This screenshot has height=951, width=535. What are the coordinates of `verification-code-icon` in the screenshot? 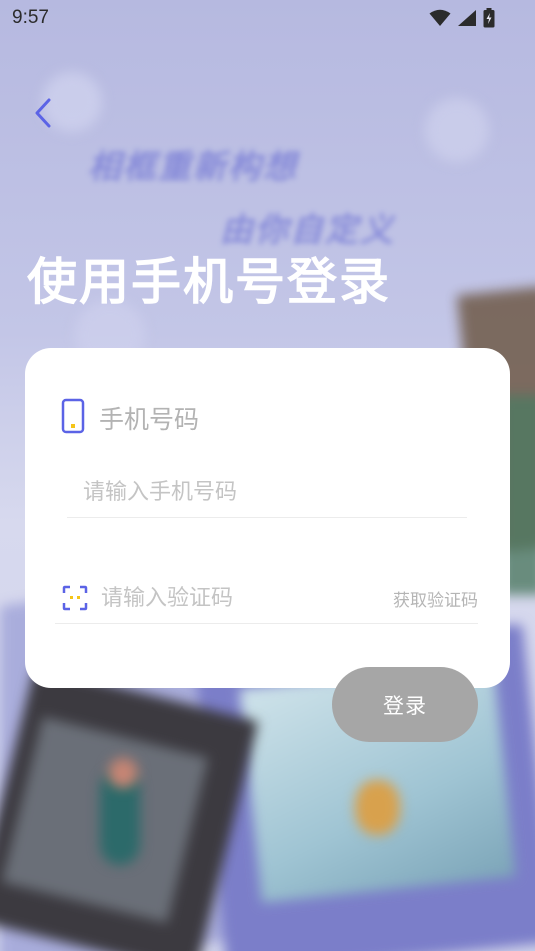 It's located at (75, 598).